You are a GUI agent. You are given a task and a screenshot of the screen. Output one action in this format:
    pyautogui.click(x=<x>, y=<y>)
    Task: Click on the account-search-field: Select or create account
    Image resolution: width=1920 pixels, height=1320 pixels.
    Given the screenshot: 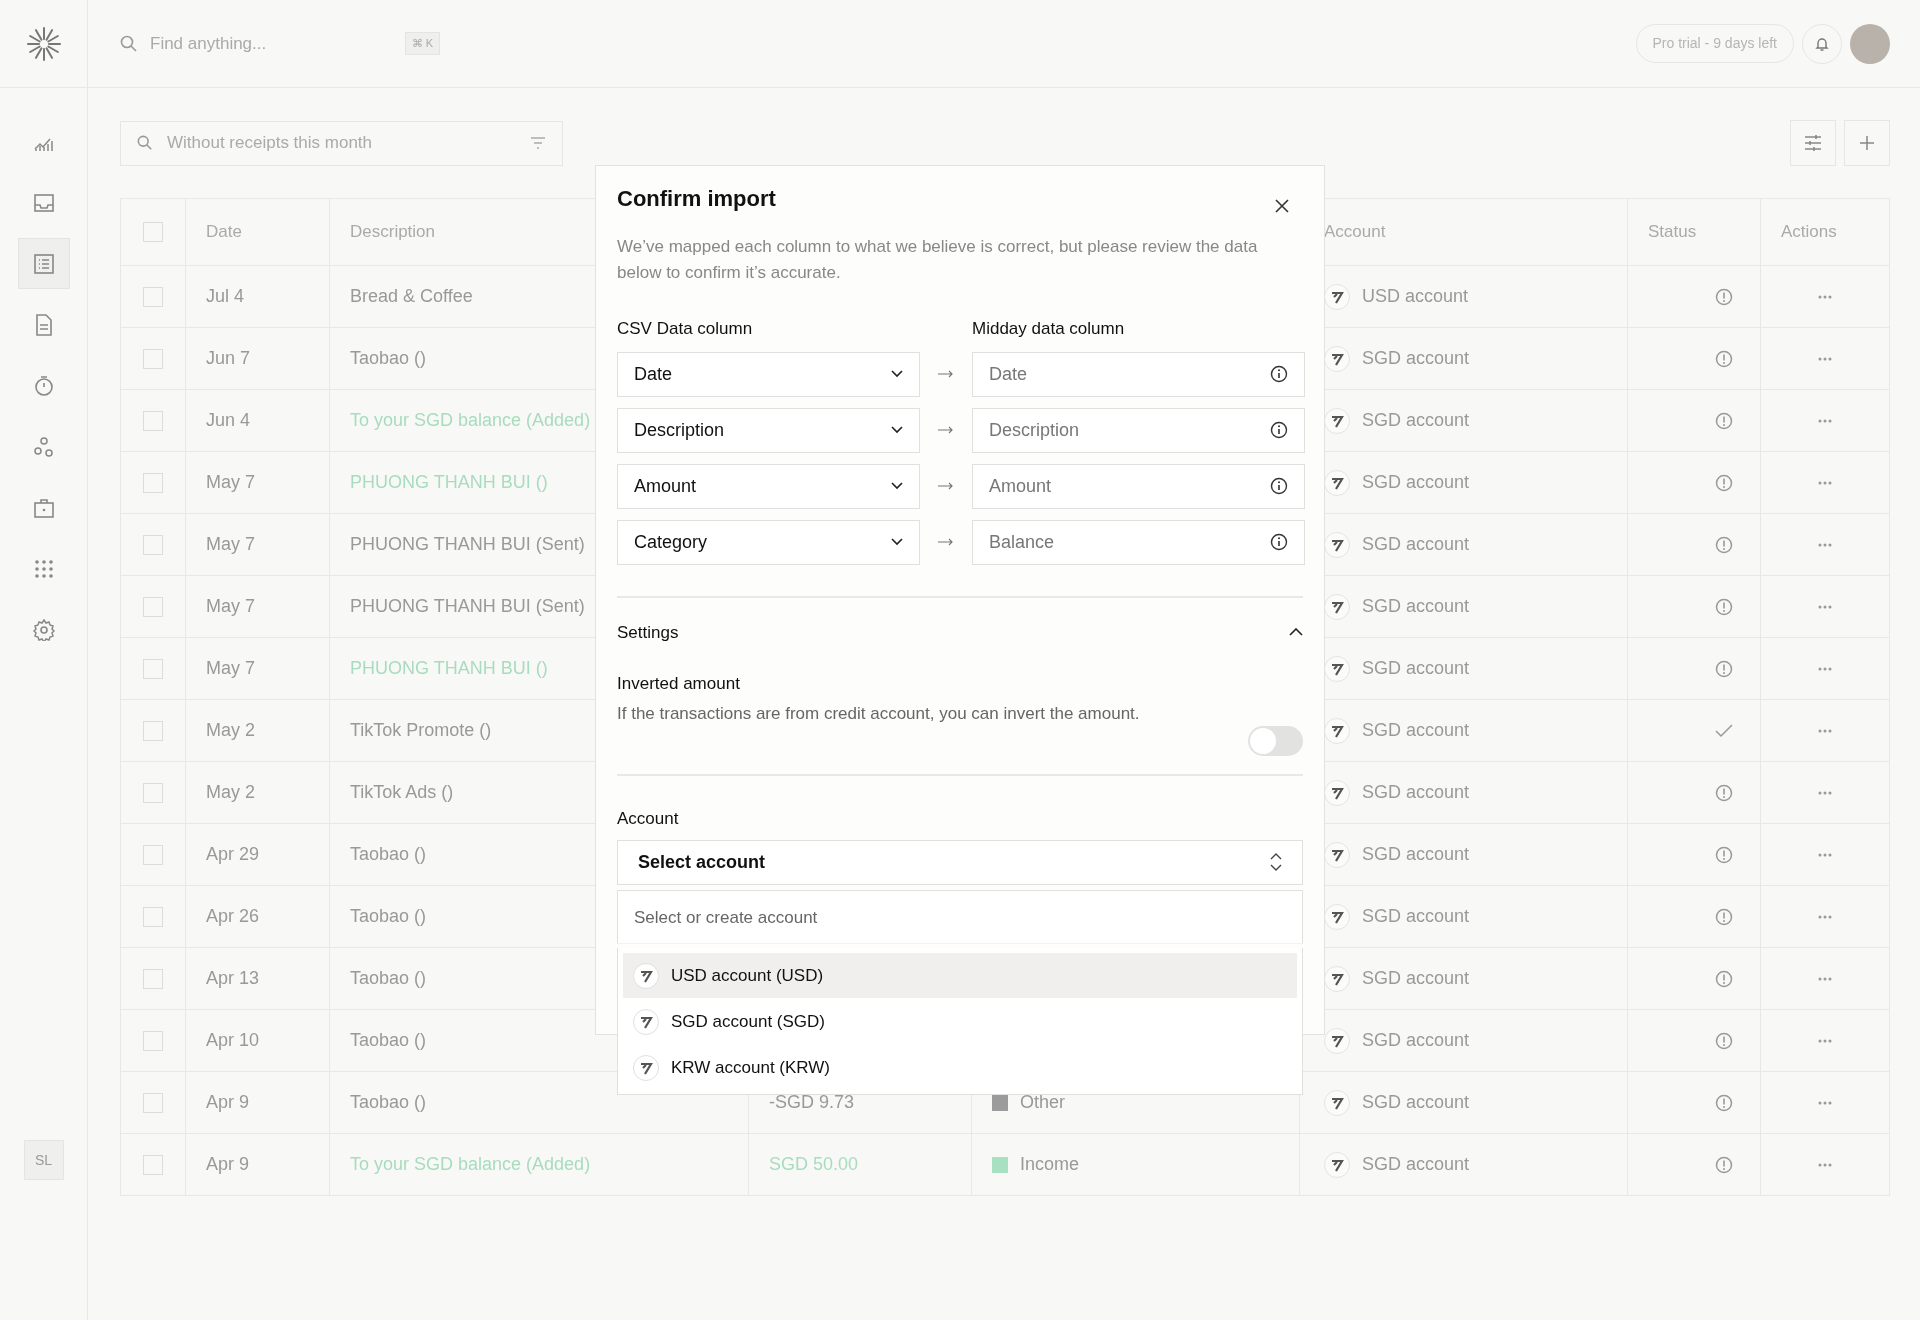 What is the action you would take?
    pyautogui.click(x=960, y=916)
    